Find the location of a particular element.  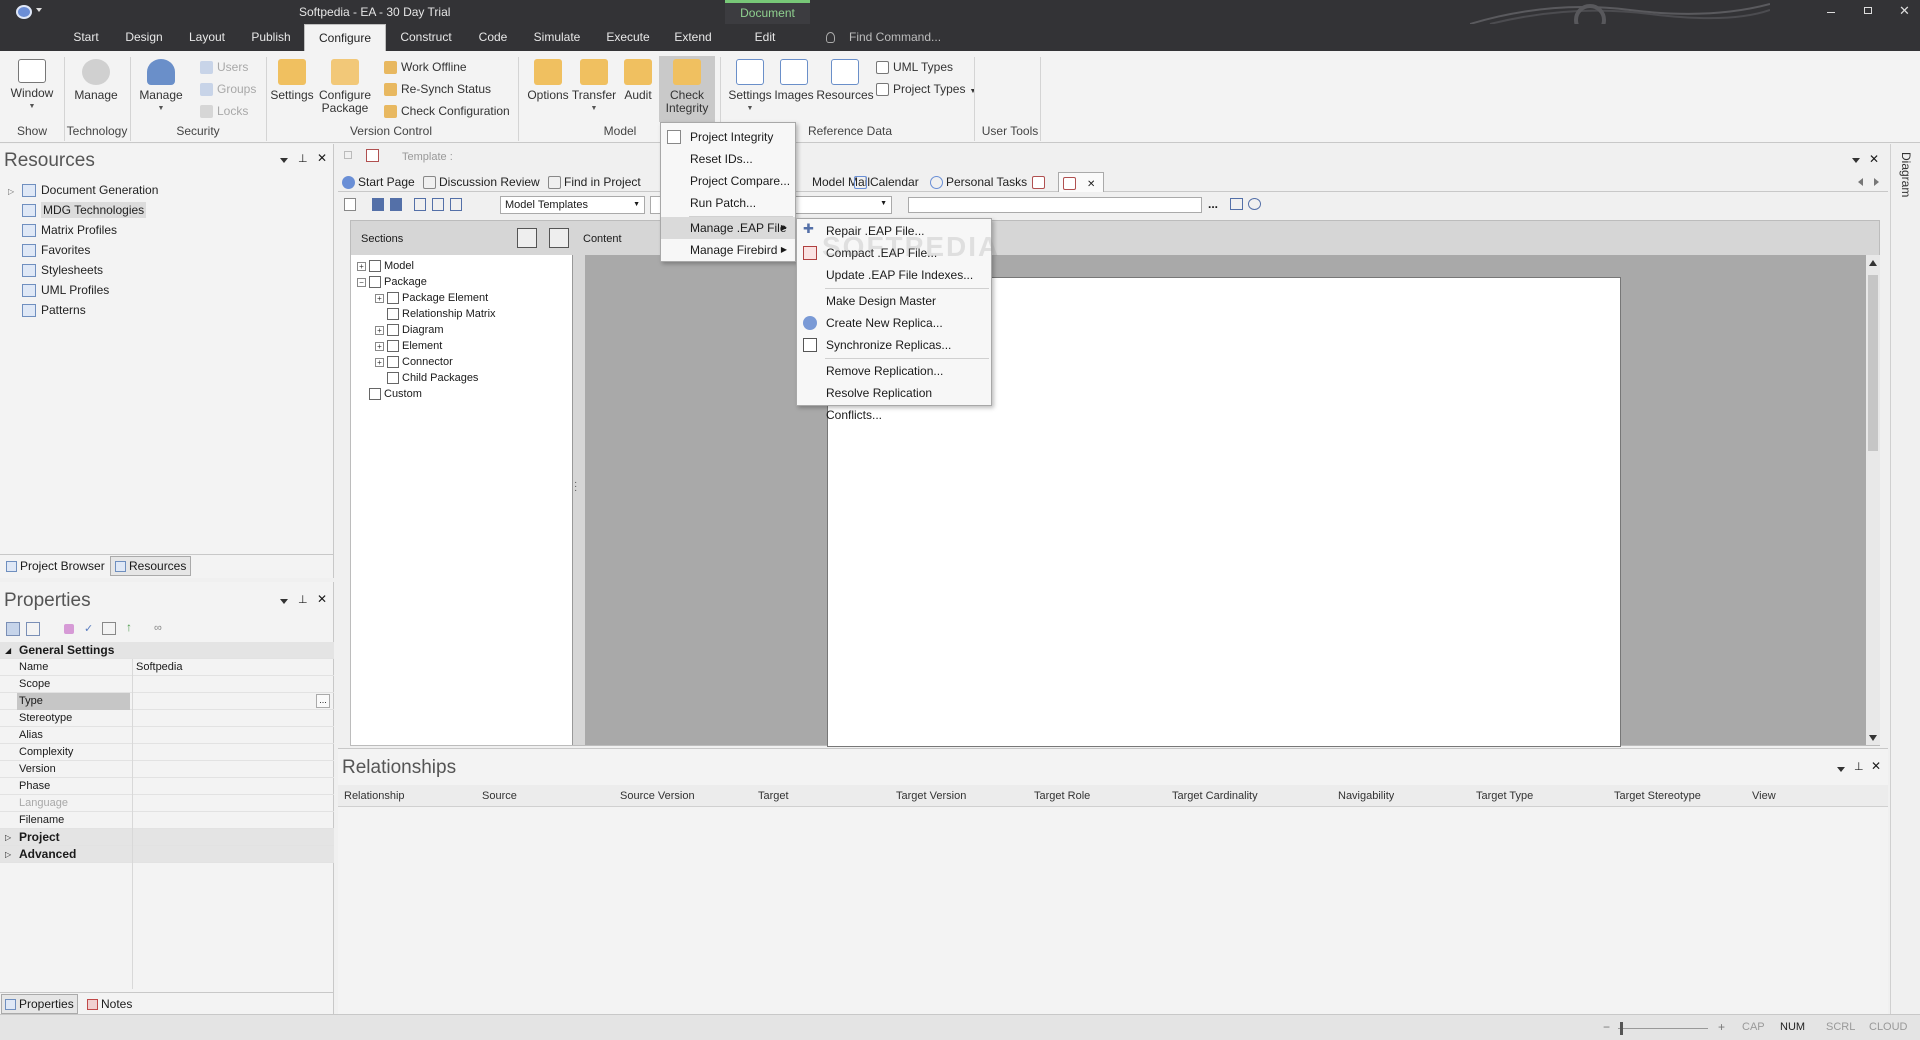

tab-project-browser: Project Browser is located at coordinates (55, 566).